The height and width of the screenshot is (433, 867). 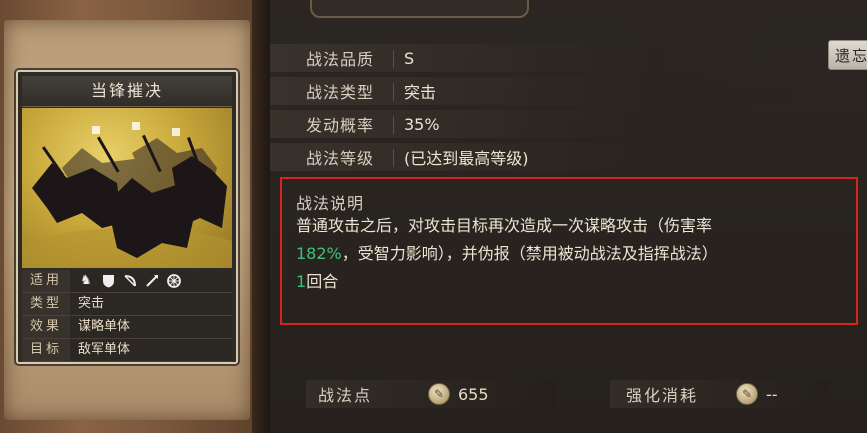 What do you see at coordinates (127, 91) in the screenshot?
I see `skill-card-title: 当锋摧决` at bounding box center [127, 91].